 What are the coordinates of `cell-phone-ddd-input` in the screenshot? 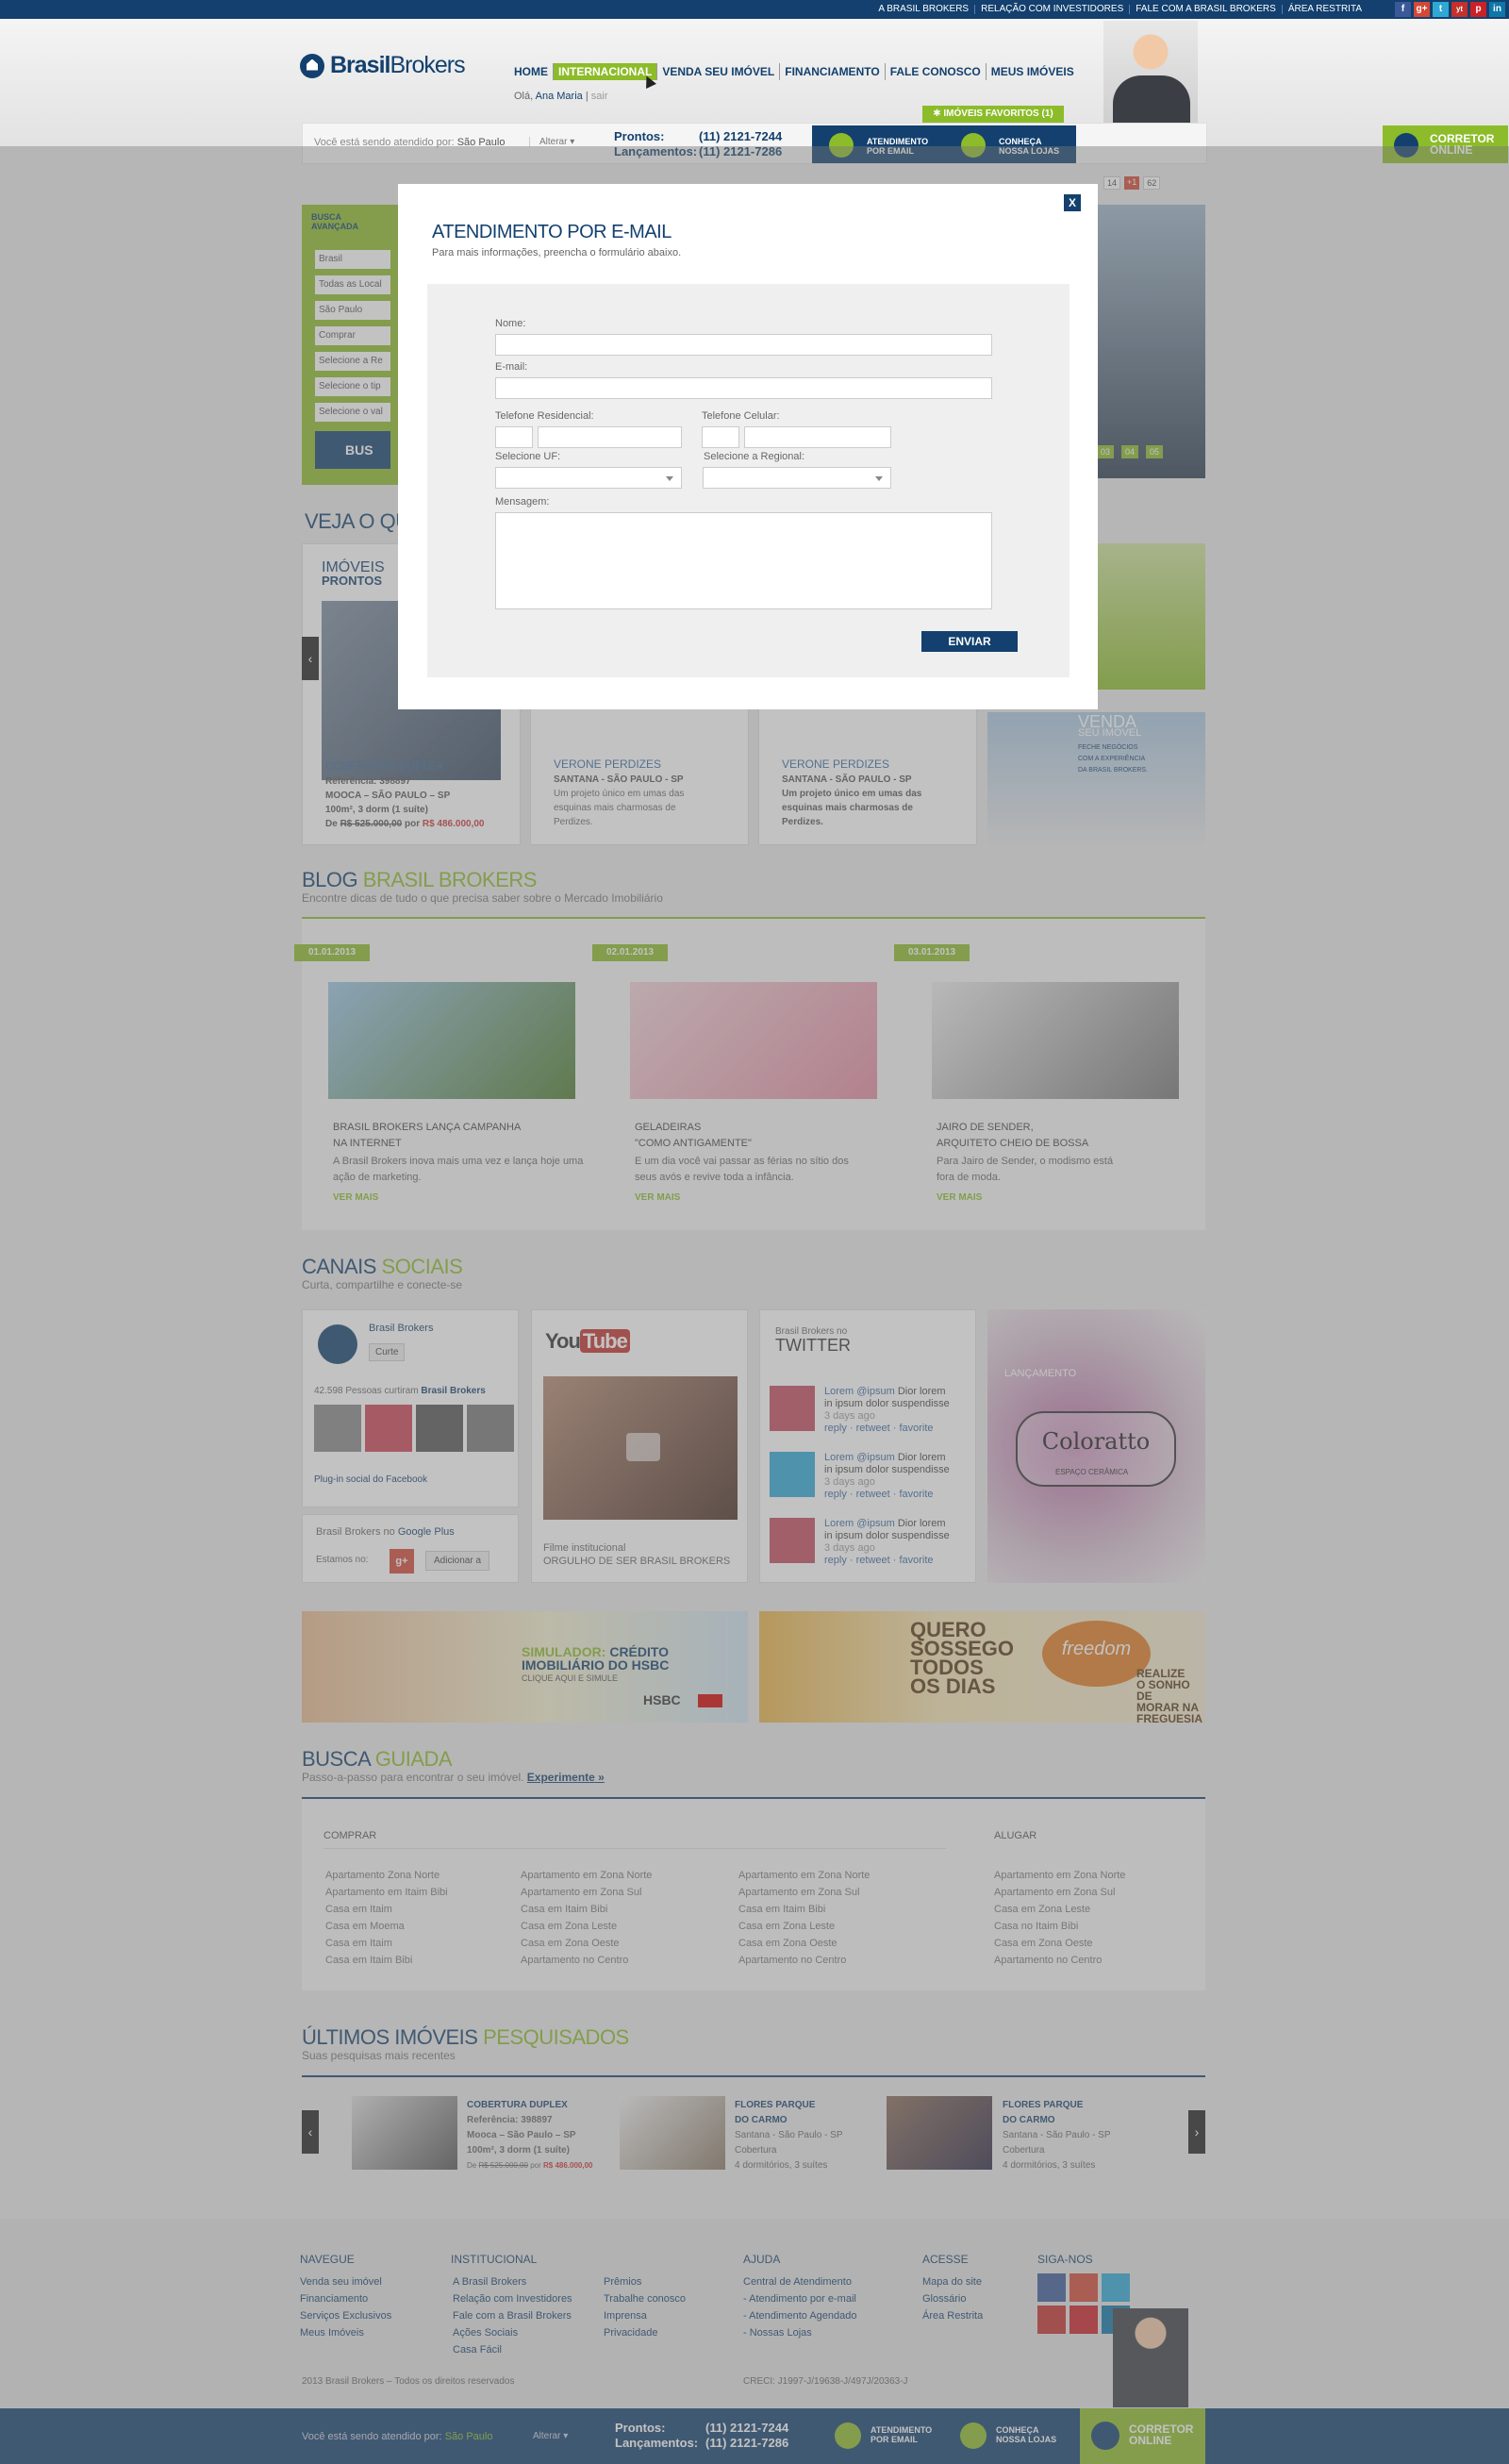 It's located at (720, 437).